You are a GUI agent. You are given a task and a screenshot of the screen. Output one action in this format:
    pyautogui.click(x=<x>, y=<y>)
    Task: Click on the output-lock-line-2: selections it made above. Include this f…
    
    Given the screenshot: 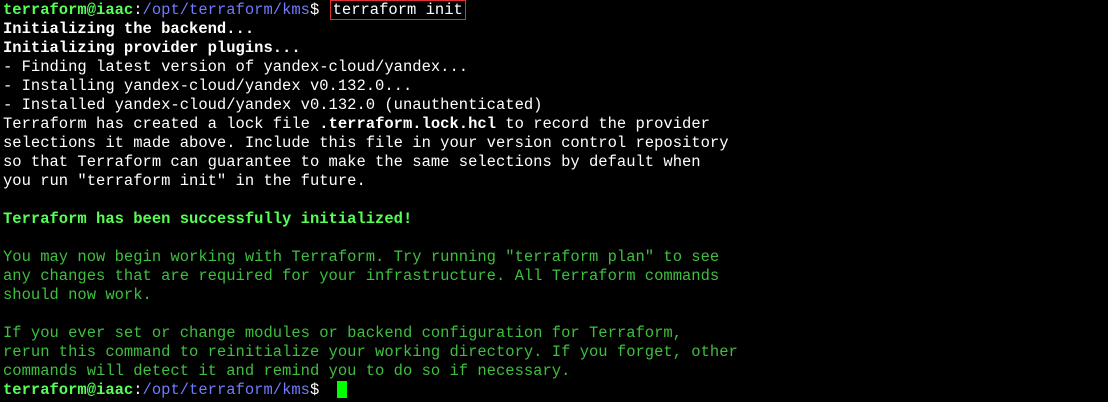 What is the action you would take?
    pyautogui.click(x=366, y=143)
    